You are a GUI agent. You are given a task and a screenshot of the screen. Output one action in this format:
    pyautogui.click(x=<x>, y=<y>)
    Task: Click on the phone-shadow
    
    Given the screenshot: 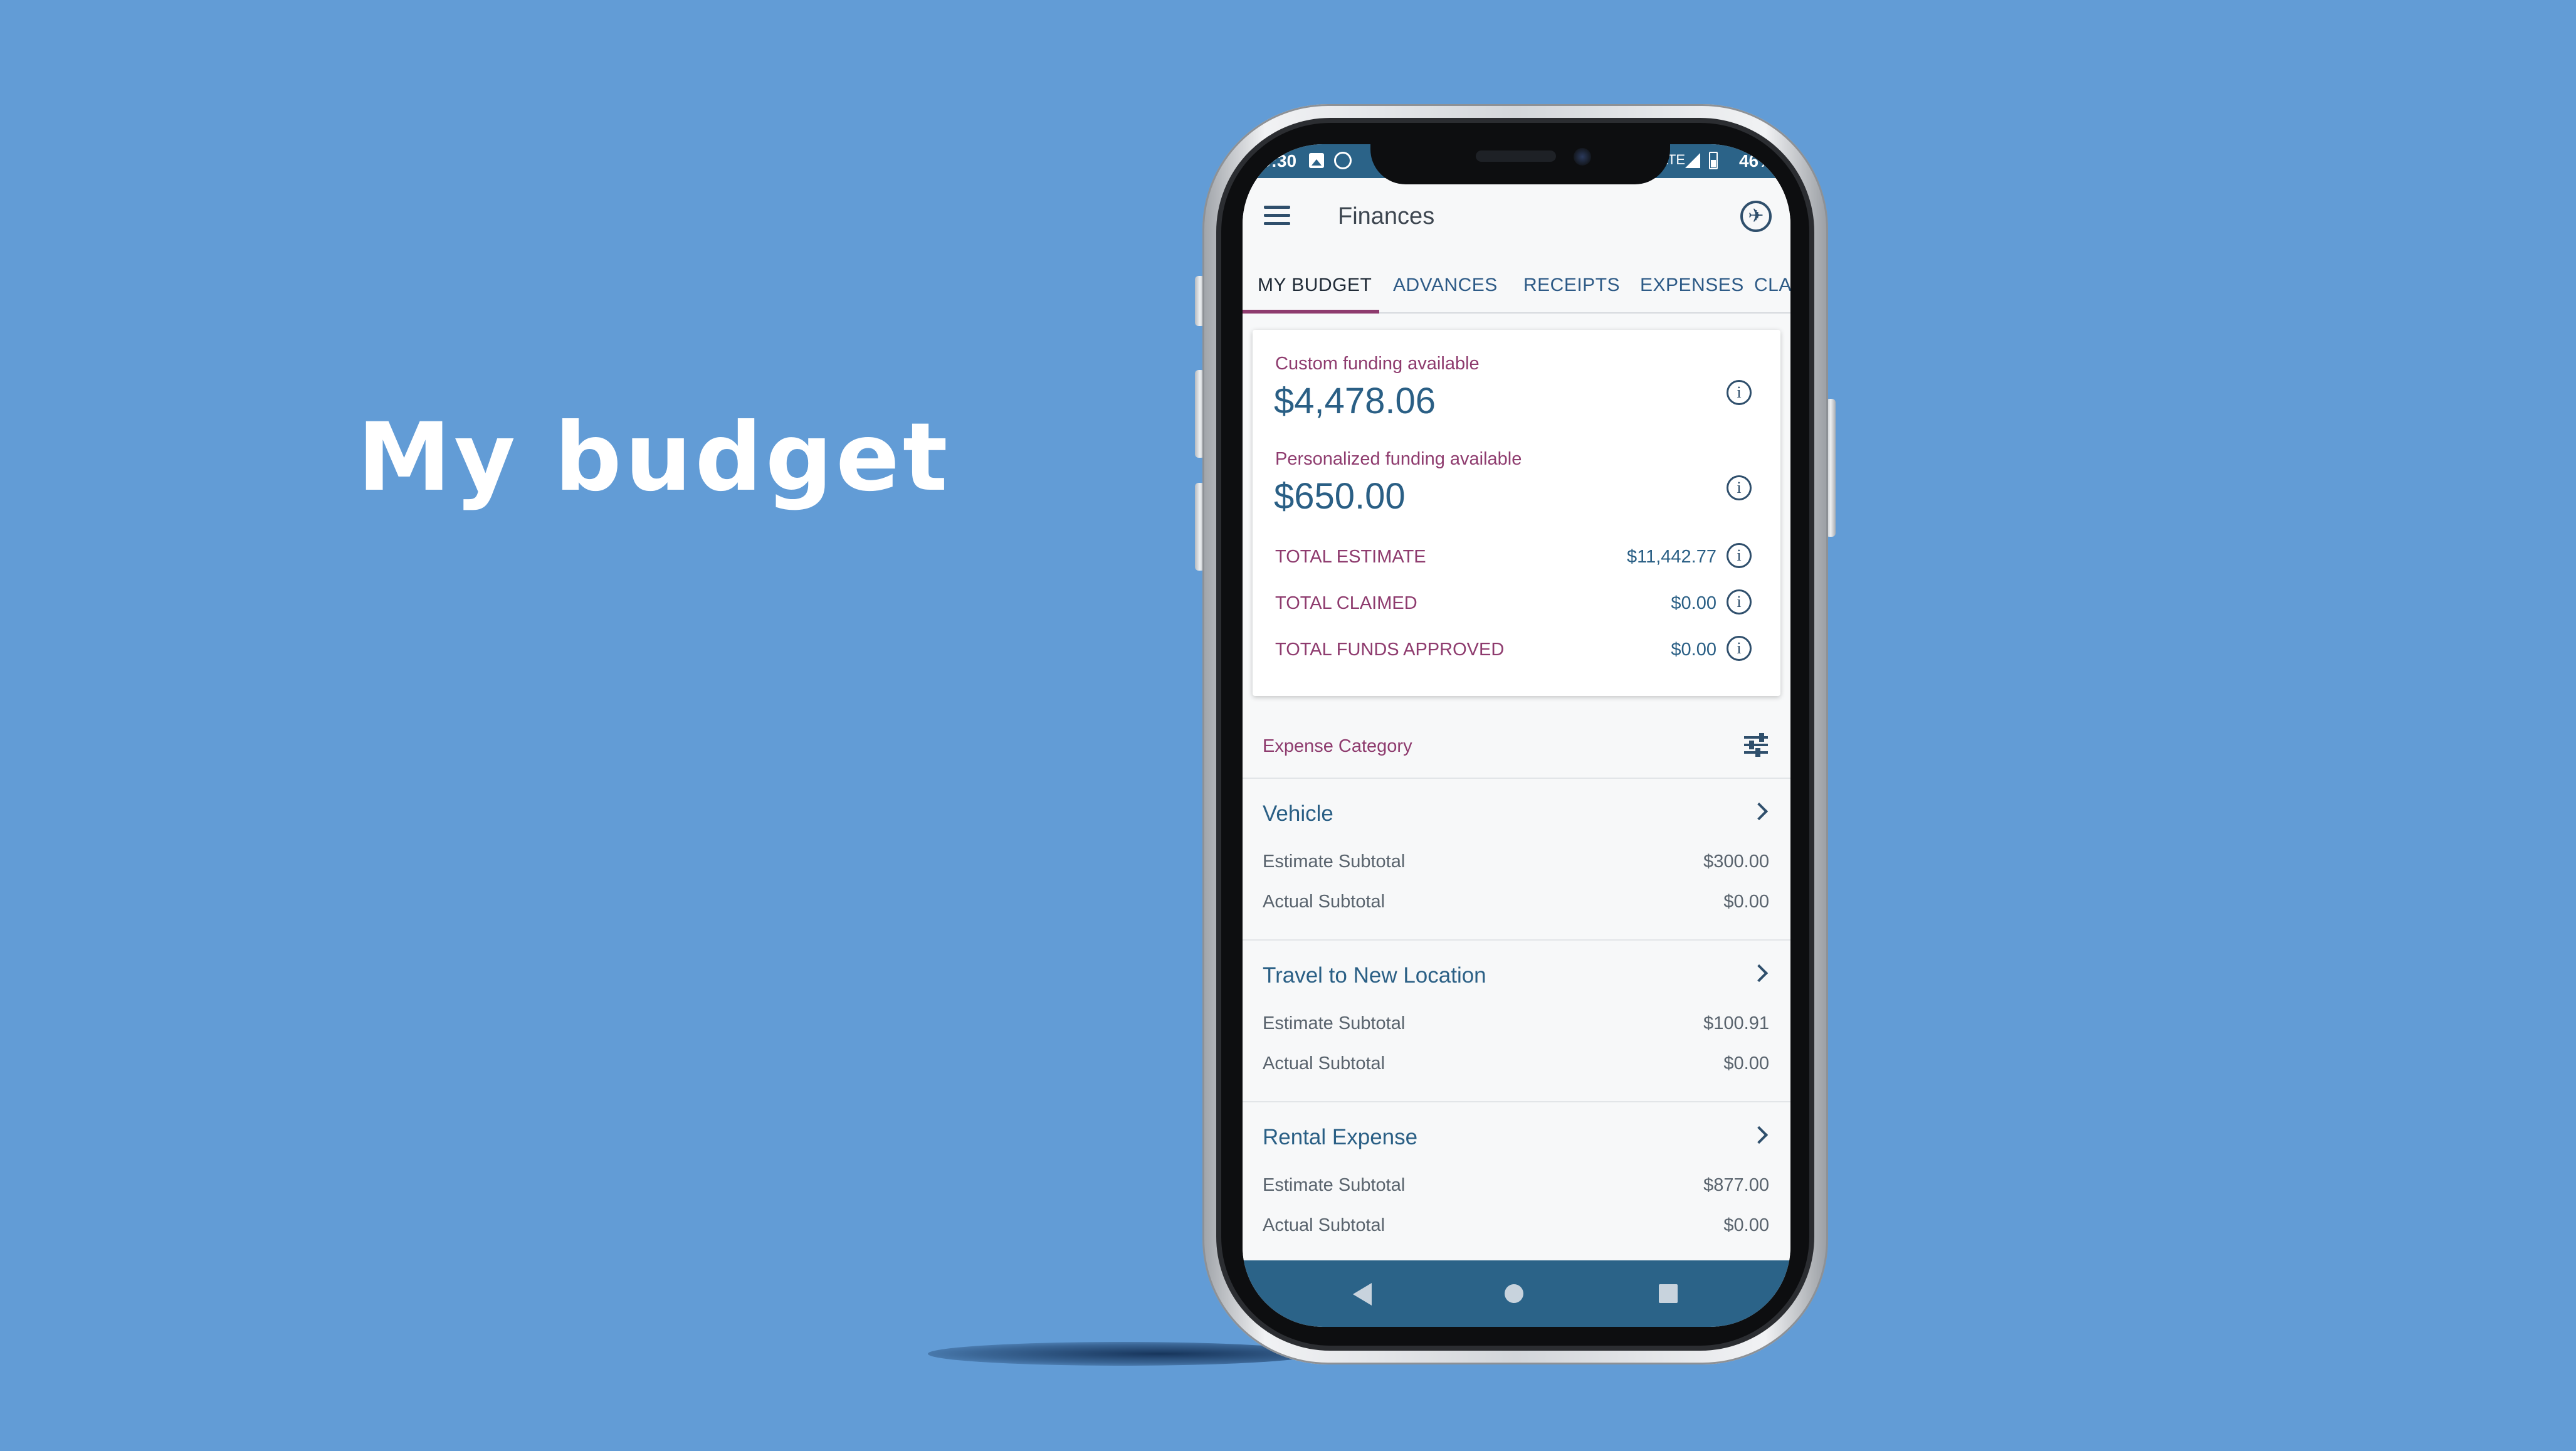 What is the action you would take?
    pyautogui.click(x=1122, y=1354)
    